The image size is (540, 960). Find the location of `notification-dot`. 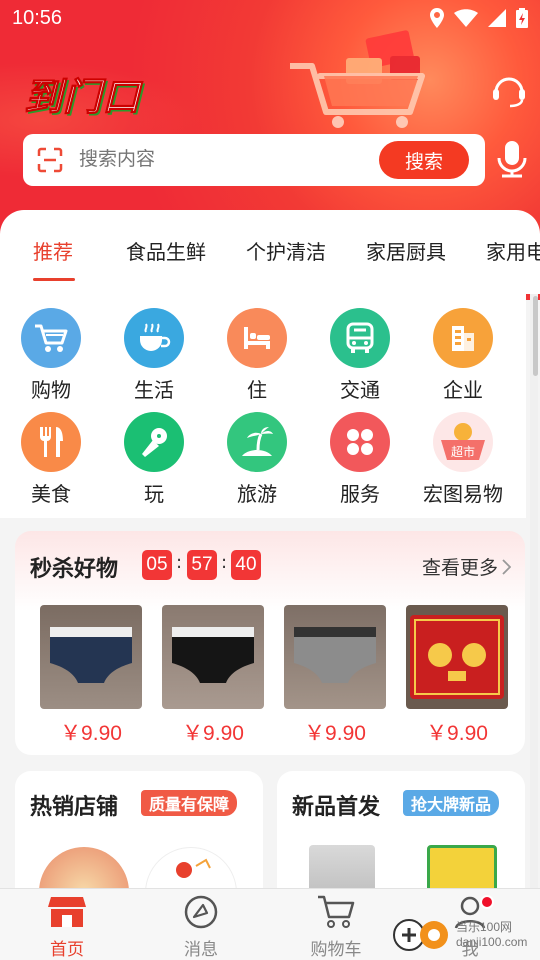

notification-dot is located at coordinates (487, 902).